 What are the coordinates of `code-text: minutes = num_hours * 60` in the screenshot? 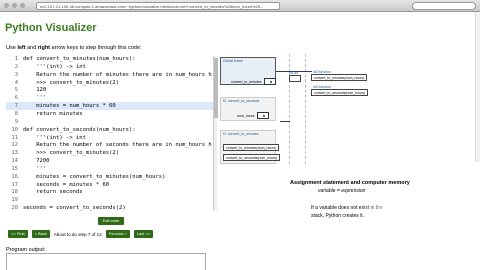 It's located at (69, 106).